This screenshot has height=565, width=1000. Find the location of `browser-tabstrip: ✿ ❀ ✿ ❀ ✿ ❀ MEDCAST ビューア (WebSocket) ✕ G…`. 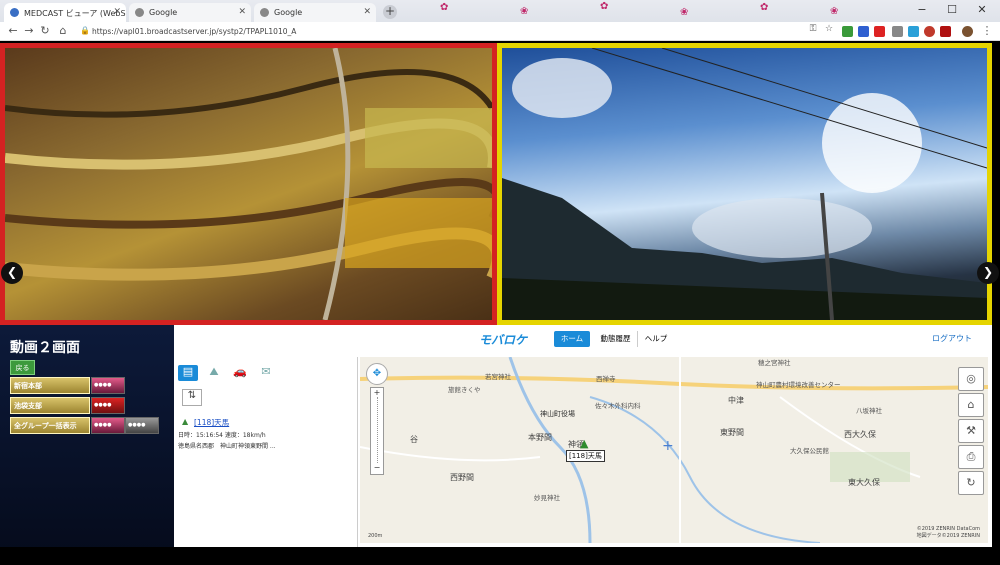

browser-tabstrip: ✿ ❀ ✿ ❀ ✿ ❀ MEDCAST ビューア (WebSocket) ✕ G… is located at coordinates (500, 11).